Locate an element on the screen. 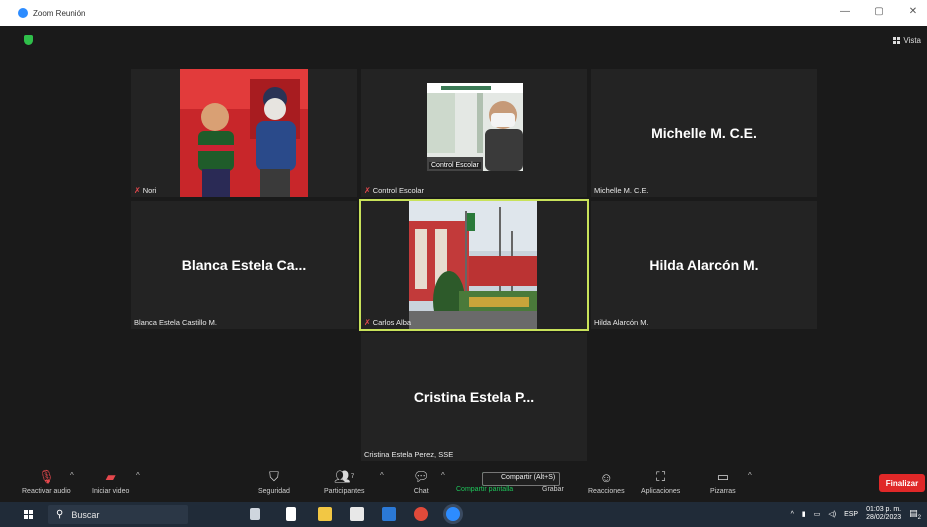 The height and width of the screenshot is (527, 927). search-icon: ⚲ is located at coordinates (60, 514).